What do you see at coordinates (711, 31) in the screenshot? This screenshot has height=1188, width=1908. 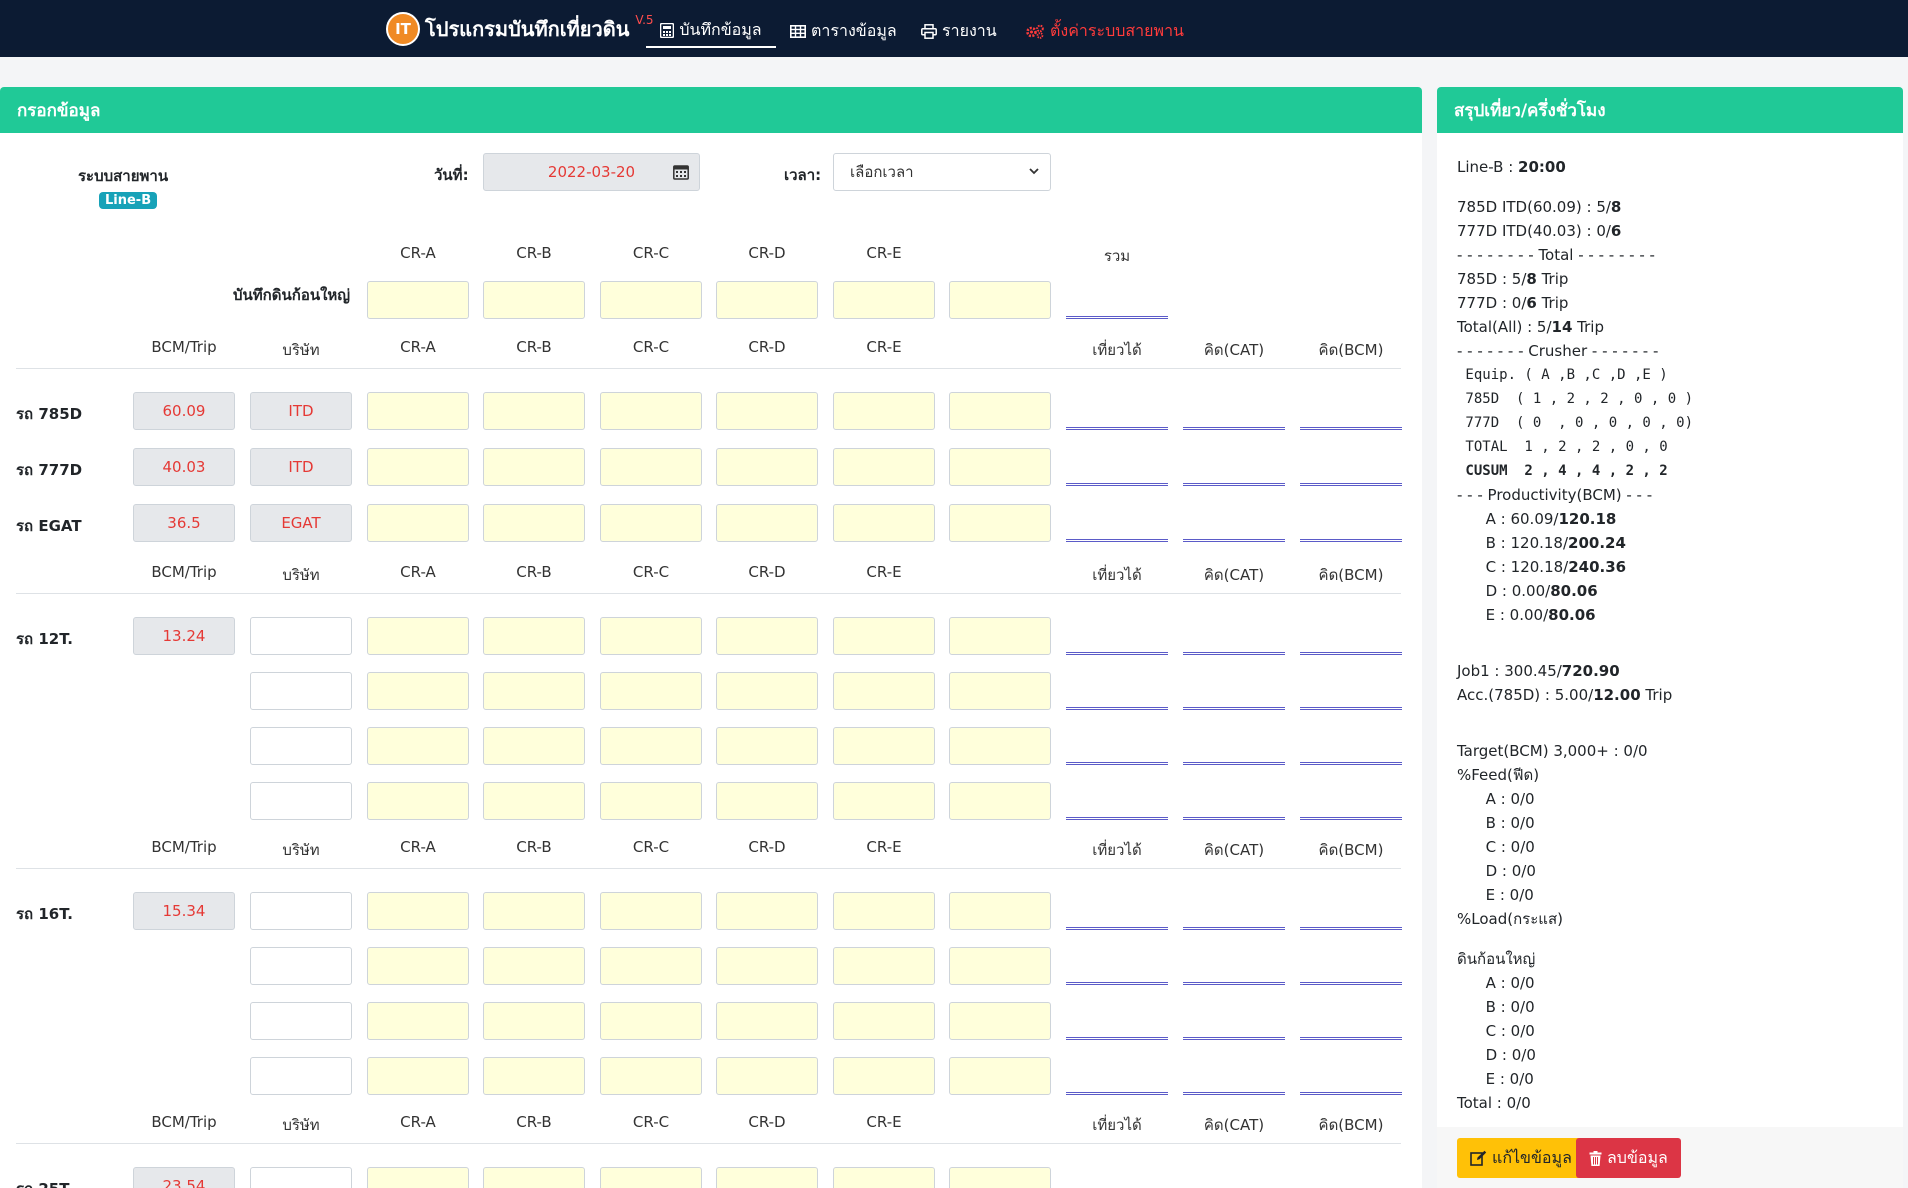 I see `nav-record-data: บันทึกข้อมูล` at bounding box center [711, 31].